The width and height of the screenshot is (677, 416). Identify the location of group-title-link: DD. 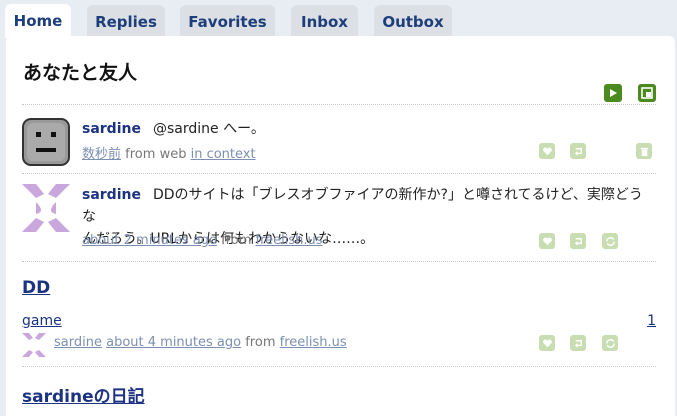
(36, 288).